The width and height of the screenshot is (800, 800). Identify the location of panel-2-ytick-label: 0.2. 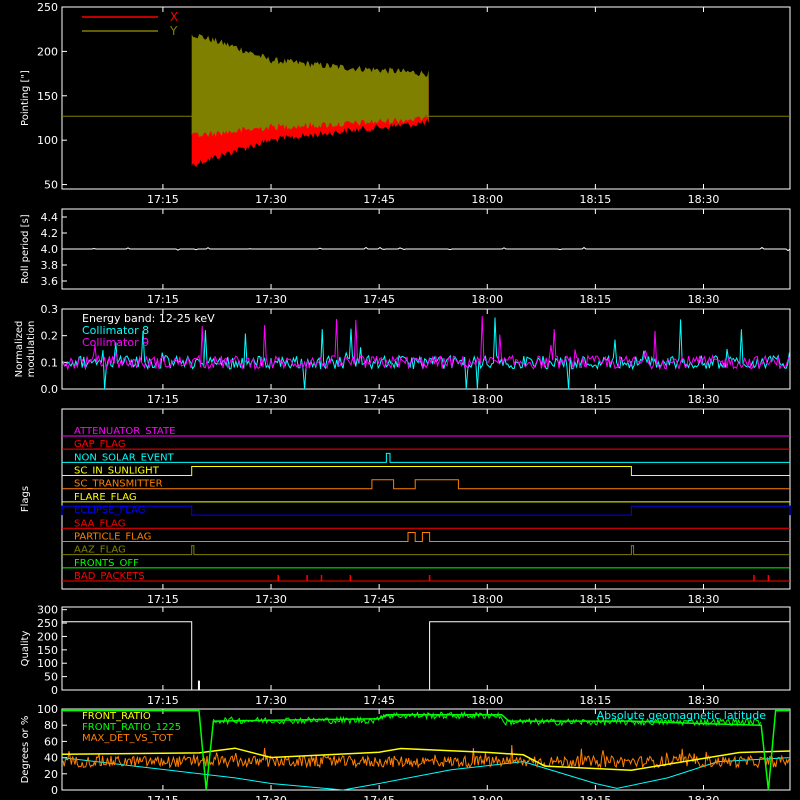
(50, 336).